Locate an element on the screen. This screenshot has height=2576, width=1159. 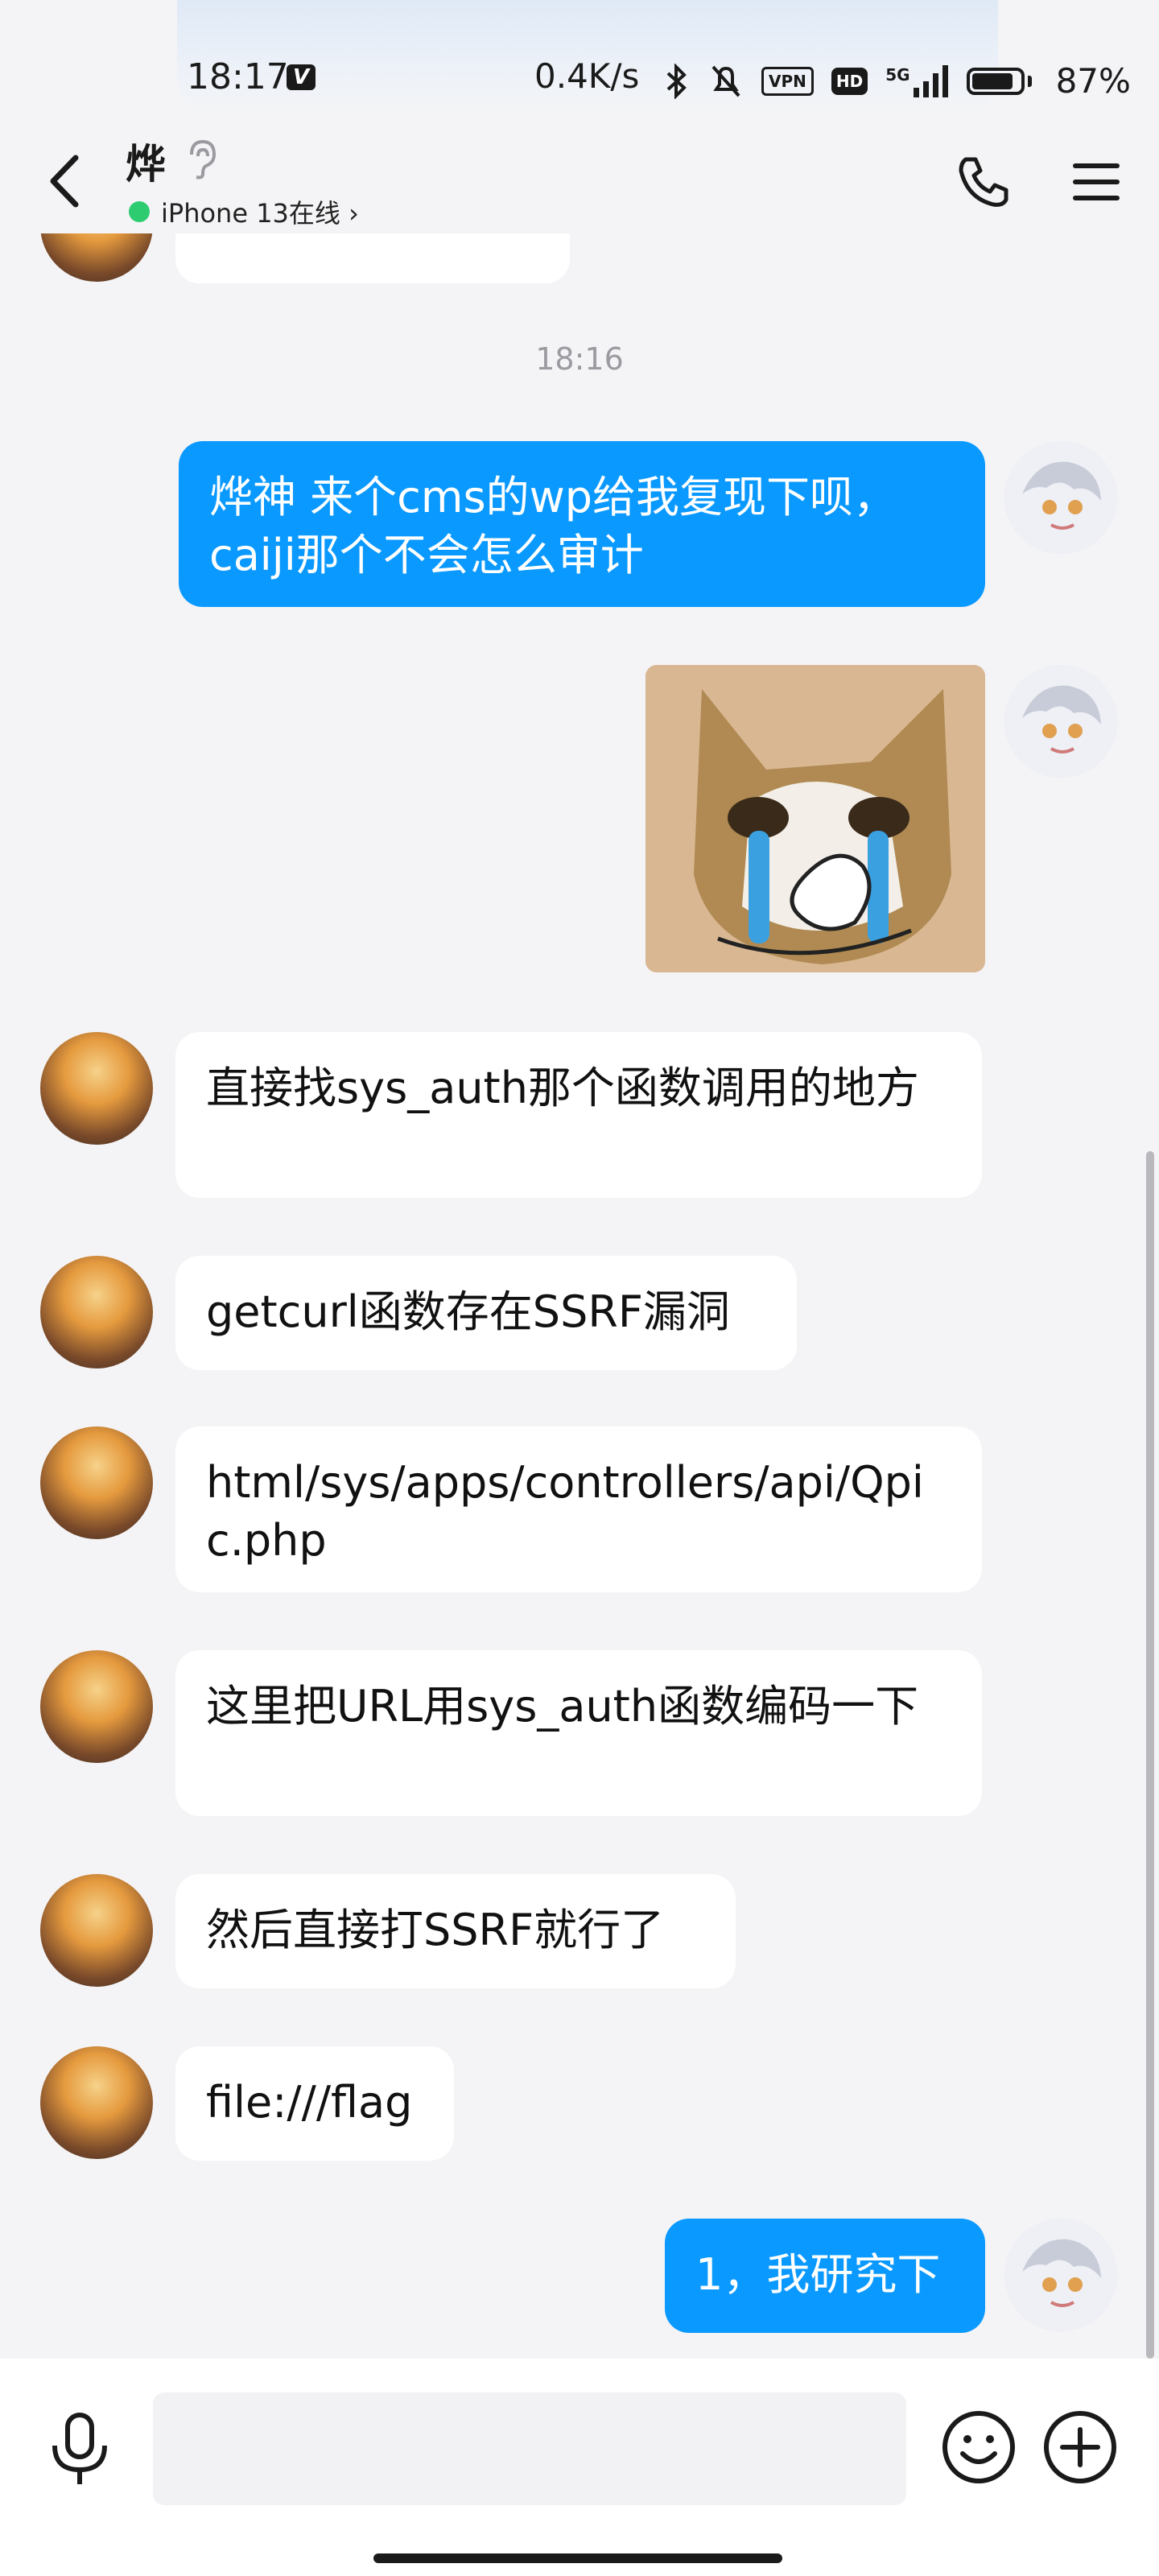
network-speed: 0.4K/s is located at coordinates (587, 76).